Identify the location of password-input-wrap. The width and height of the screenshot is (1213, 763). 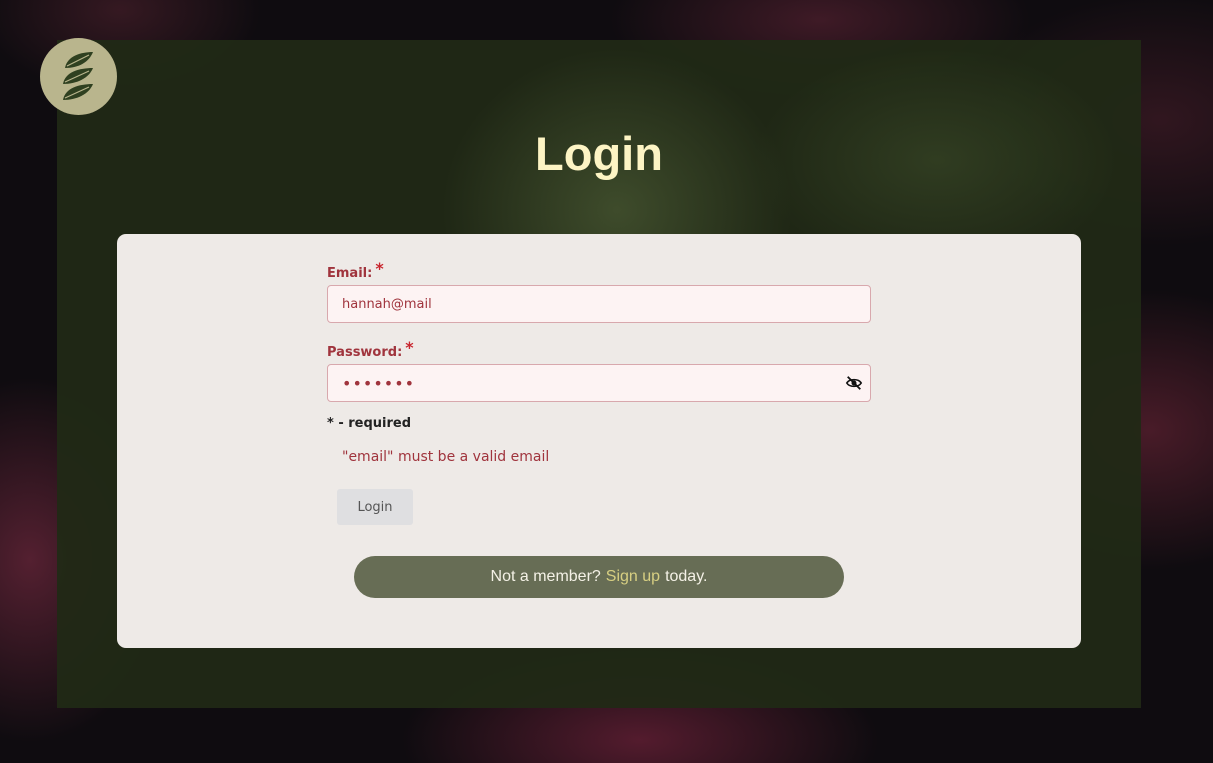
(599, 383).